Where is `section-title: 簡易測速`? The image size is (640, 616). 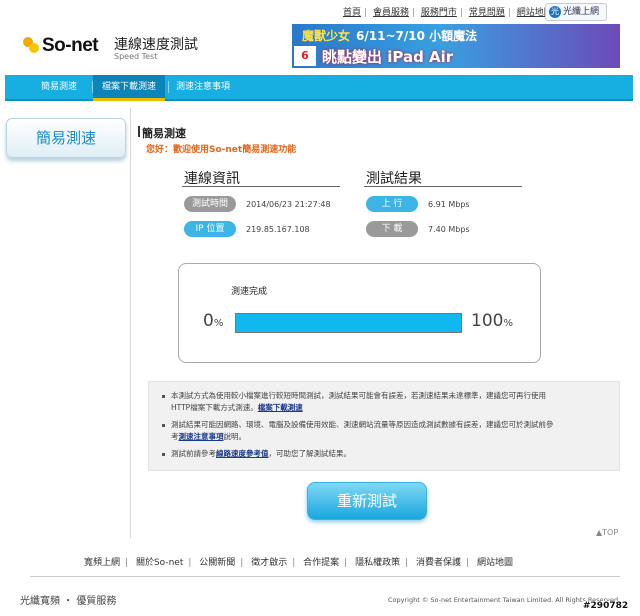
section-title: 簡易測速 is located at coordinates (162, 133).